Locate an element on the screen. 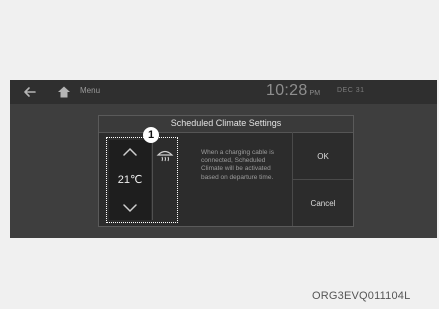  clock: 10:28 PM is located at coordinates (293, 91).